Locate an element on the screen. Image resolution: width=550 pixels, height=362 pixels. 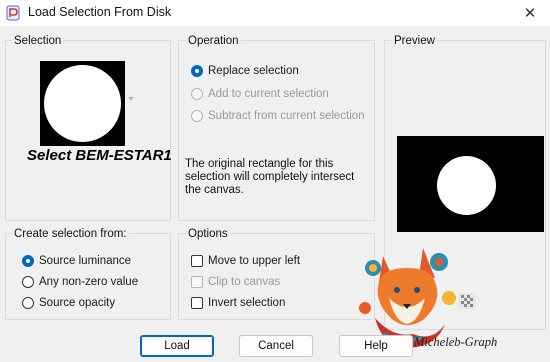
add-to-selection-label: Add to current selection is located at coordinates (268, 94).